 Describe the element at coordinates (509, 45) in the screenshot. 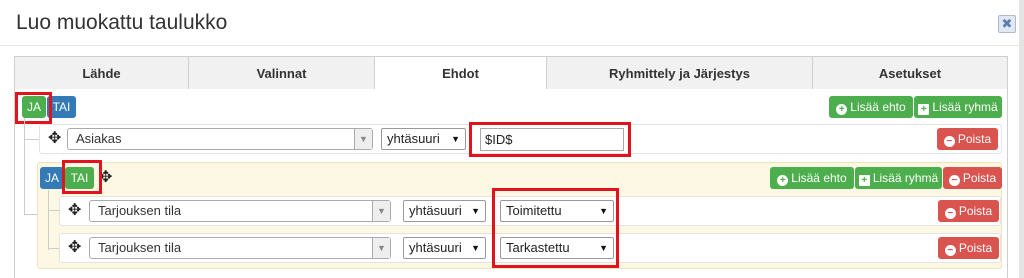

I see `header-divider` at that location.